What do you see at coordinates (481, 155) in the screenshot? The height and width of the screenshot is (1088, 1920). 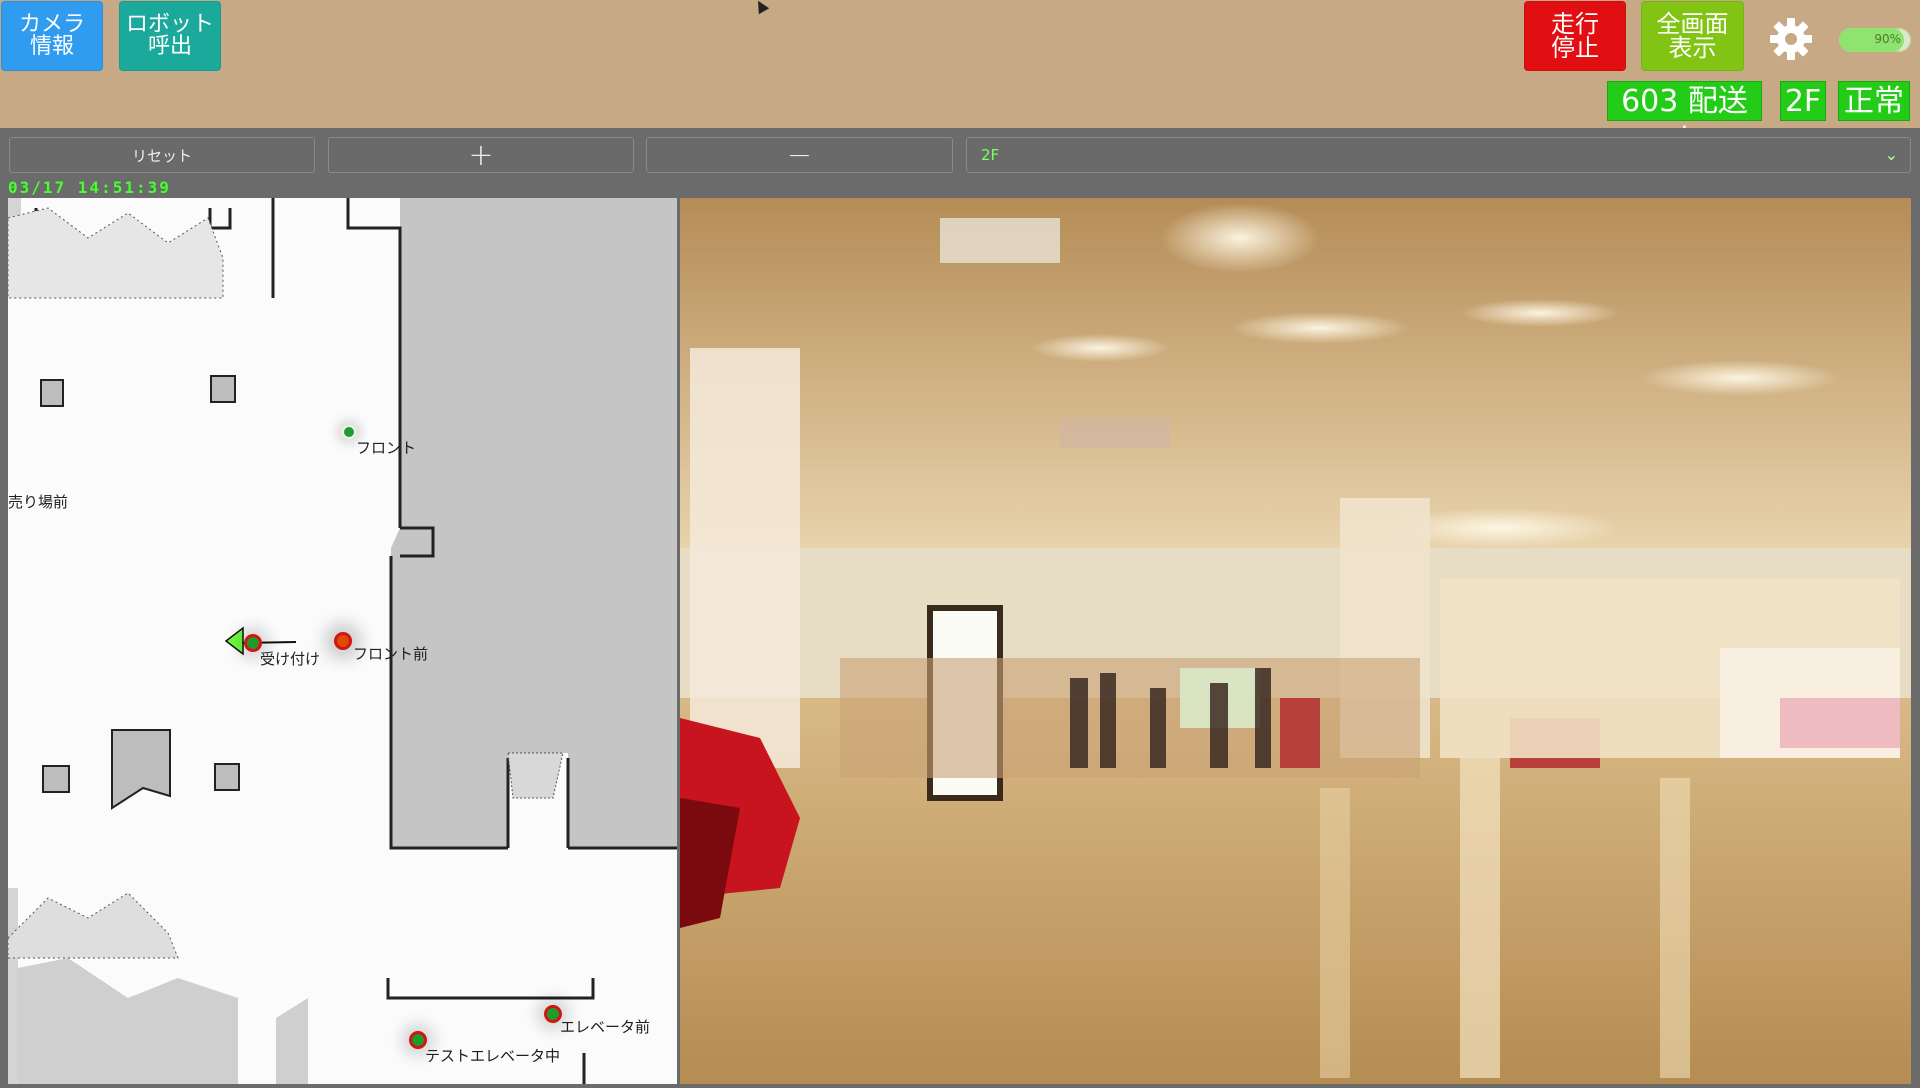 I see `zoom-in-button: +` at bounding box center [481, 155].